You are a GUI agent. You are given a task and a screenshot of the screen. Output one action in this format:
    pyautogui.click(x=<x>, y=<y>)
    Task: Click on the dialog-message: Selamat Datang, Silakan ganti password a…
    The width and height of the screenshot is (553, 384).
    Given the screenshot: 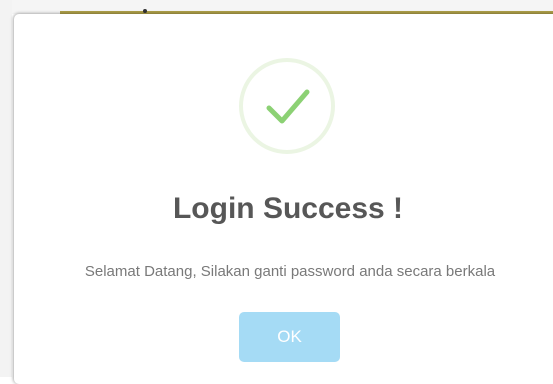 What is the action you would take?
    pyautogui.click(x=290, y=271)
    